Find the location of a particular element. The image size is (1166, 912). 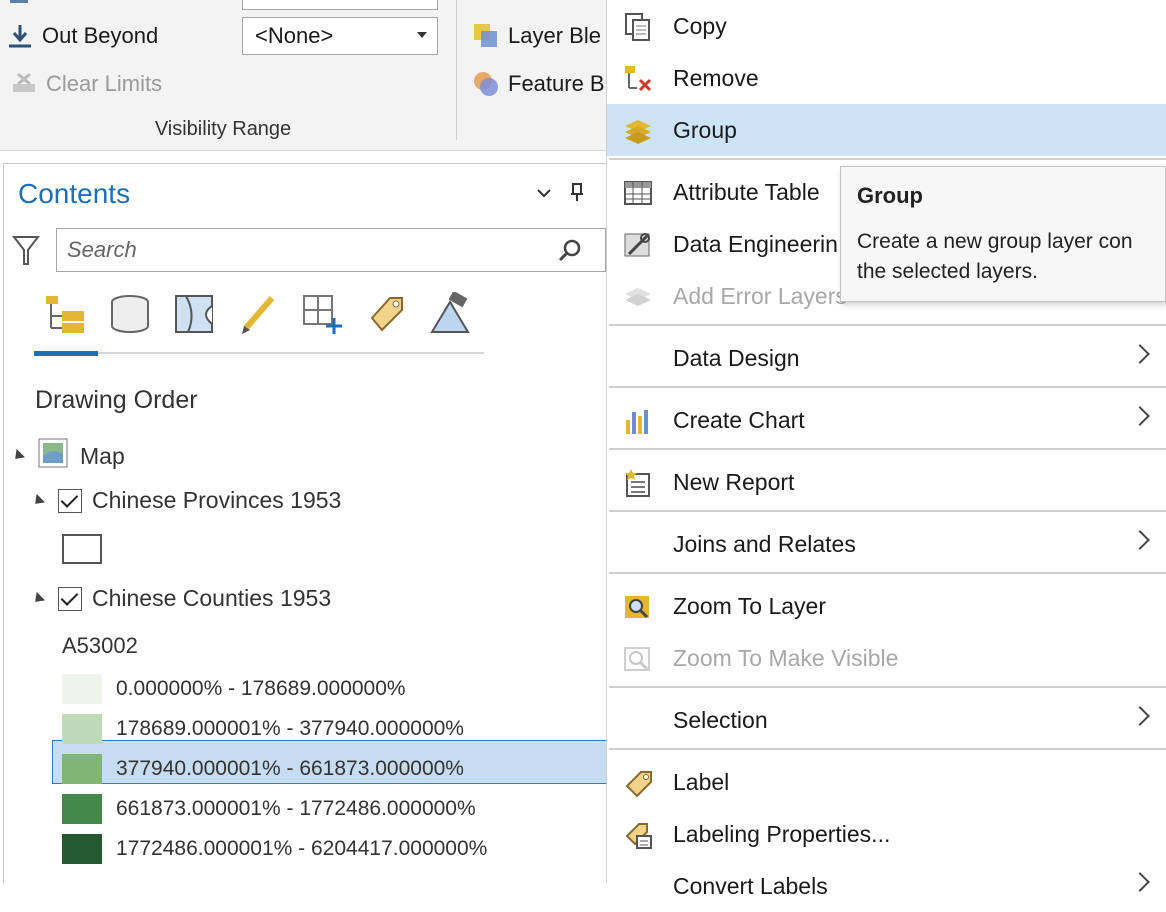

clear-limits-button: Clear Limits is located at coordinates (86, 84).